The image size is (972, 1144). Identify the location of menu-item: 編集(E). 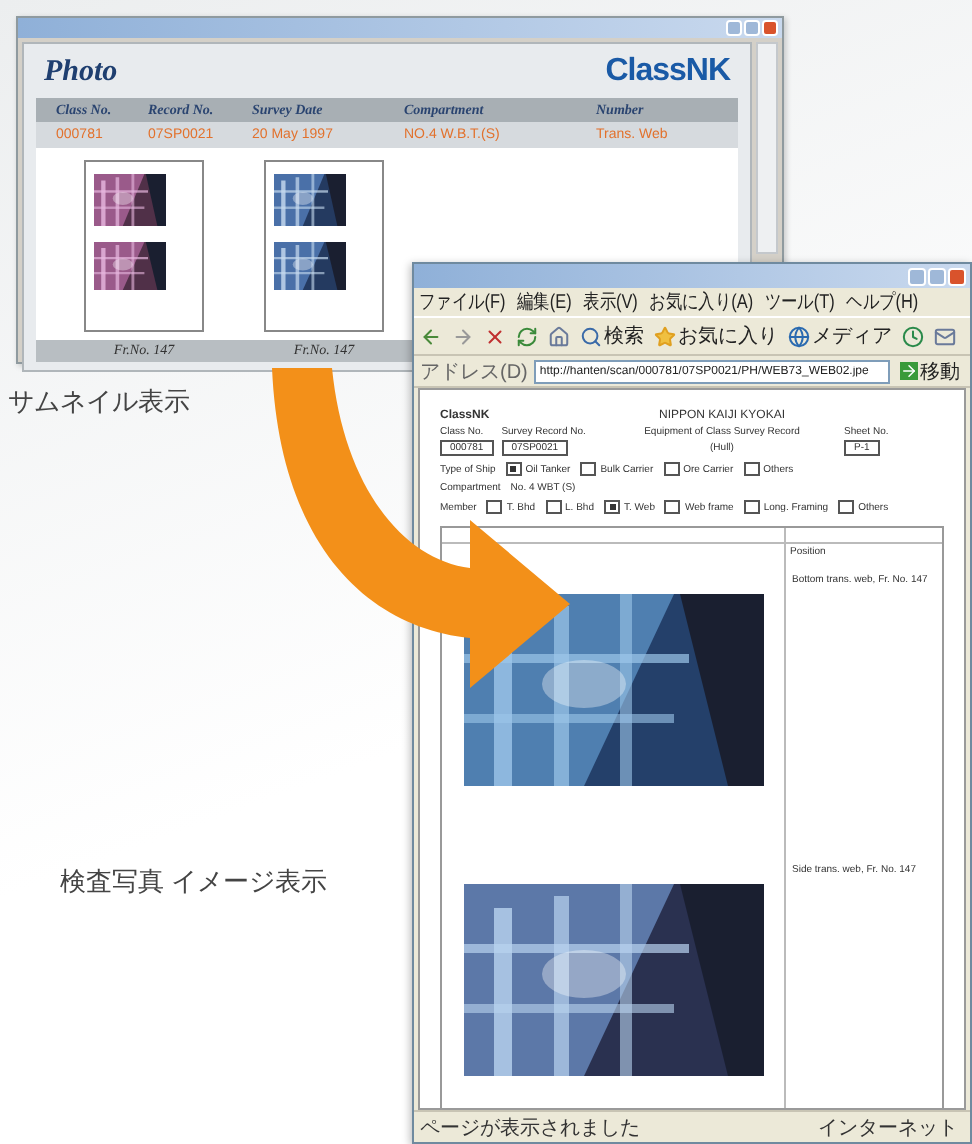
(544, 302).